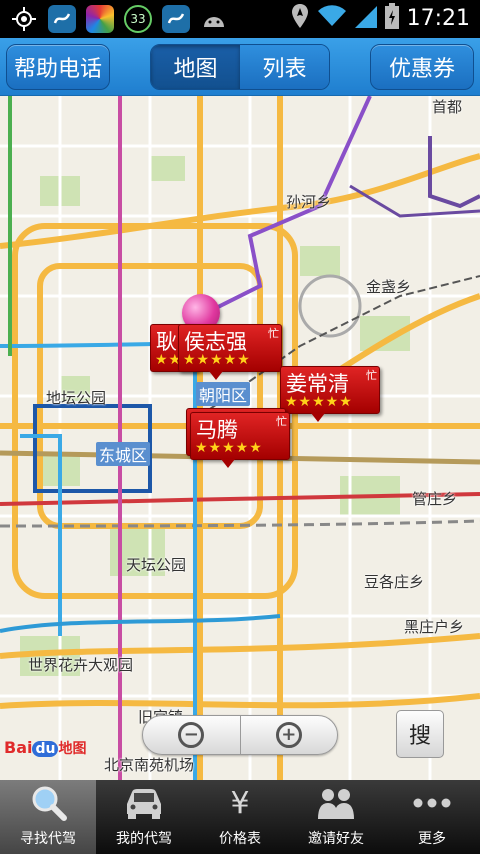  I want to click on system-status: 17:21, so click(380, 18).